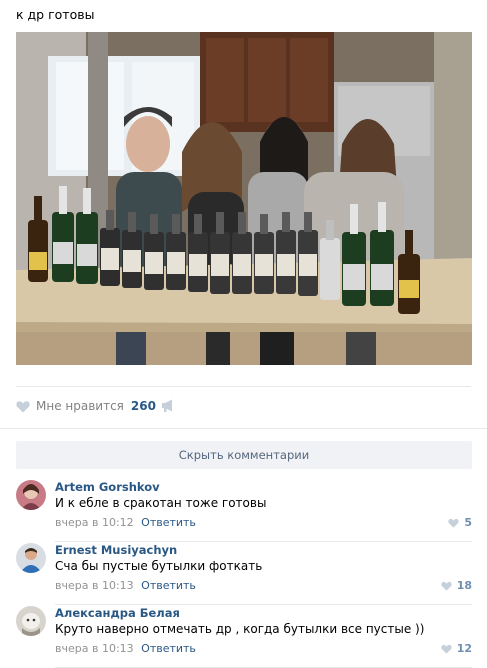 This screenshot has width=487, height=668. What do you see at coordinates (460, 522) in the screenshot?
I see `comment-like-button: 5` at bounding box center [460, 522].